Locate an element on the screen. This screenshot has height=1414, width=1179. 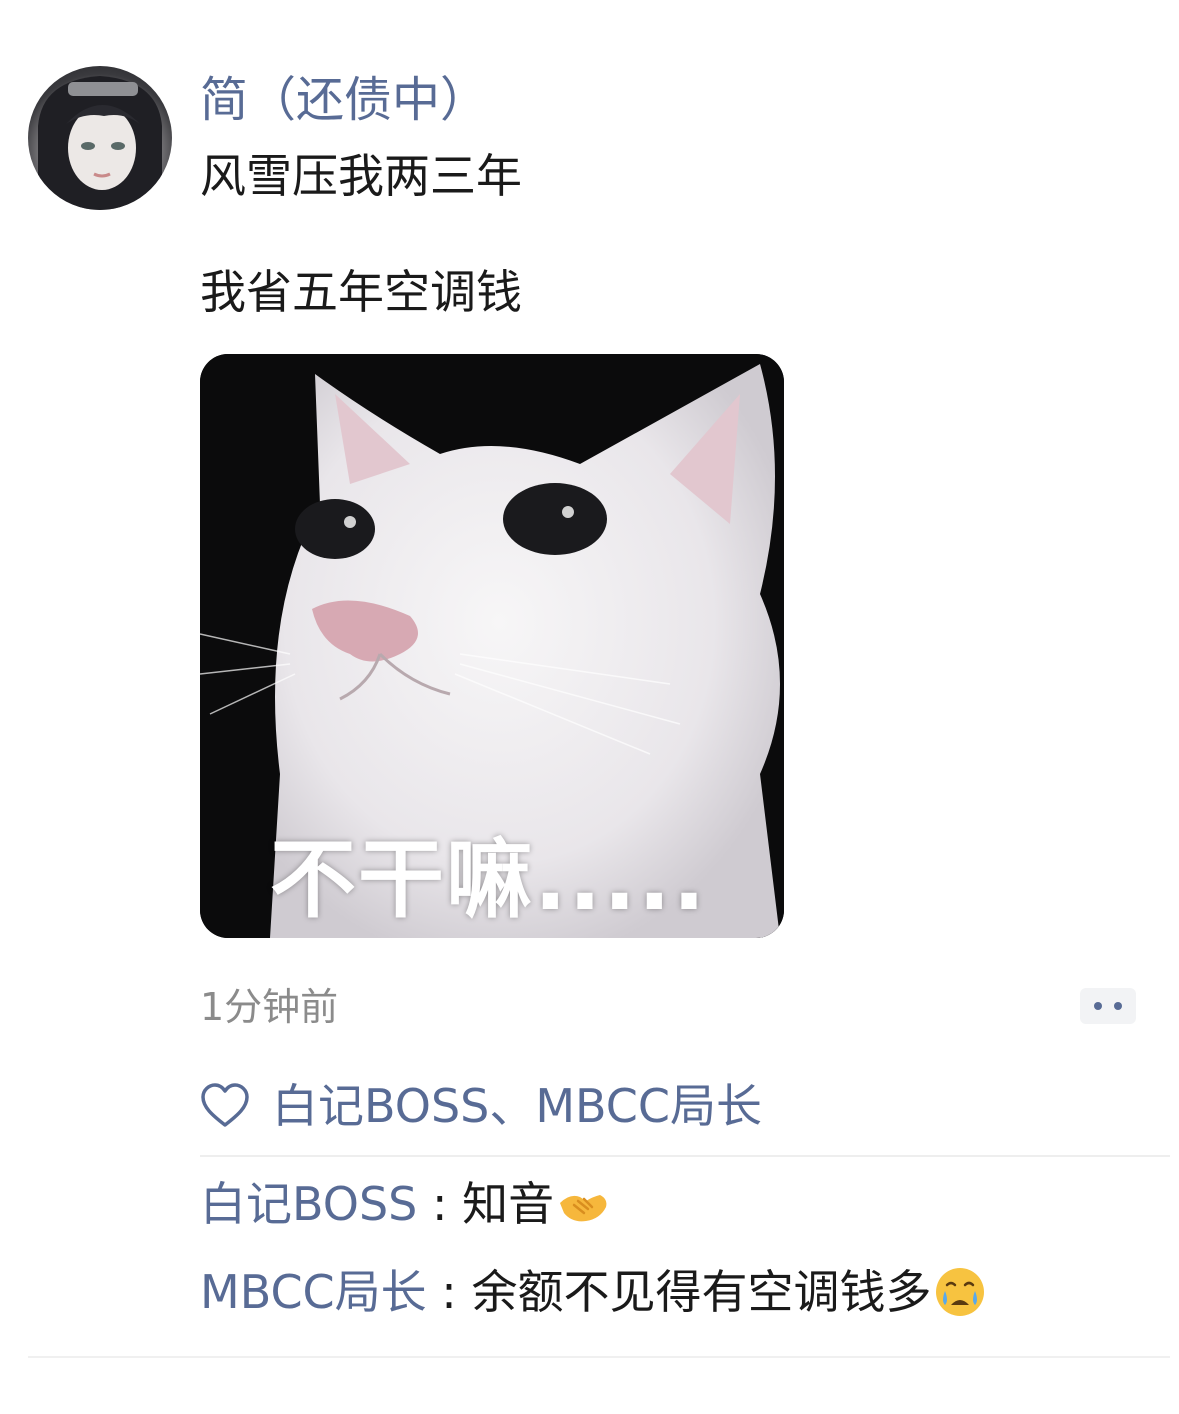
likes-names: 白记BOSS、MBCC局长 is located at coordinates (517, 1106).